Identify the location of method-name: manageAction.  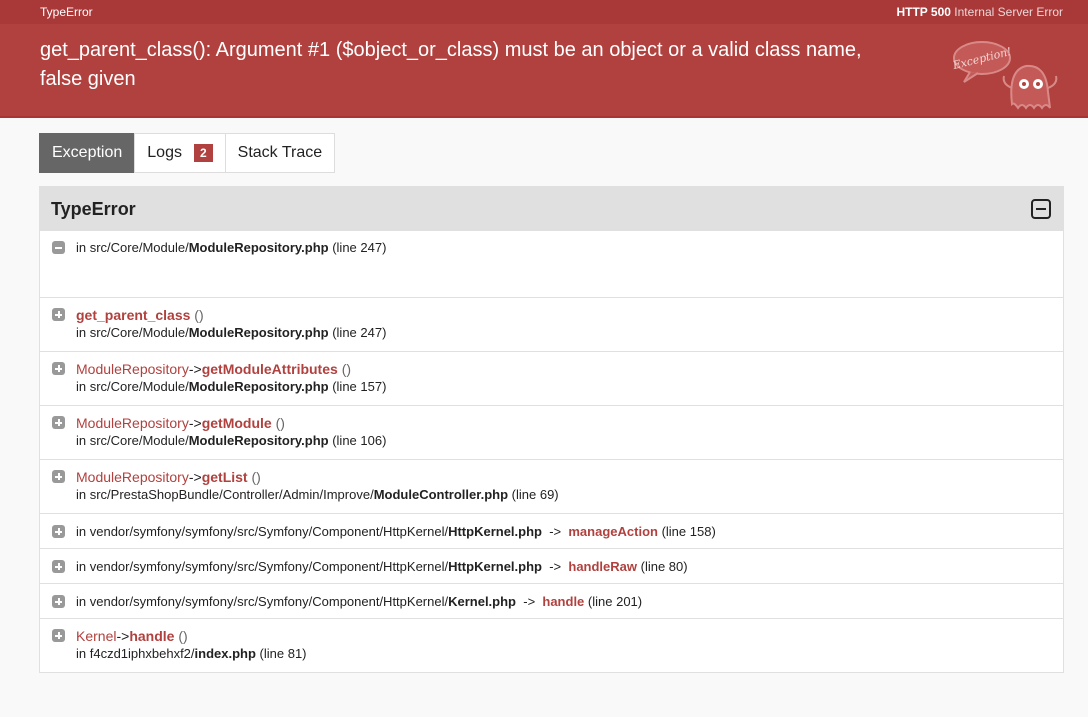
(613, 531).